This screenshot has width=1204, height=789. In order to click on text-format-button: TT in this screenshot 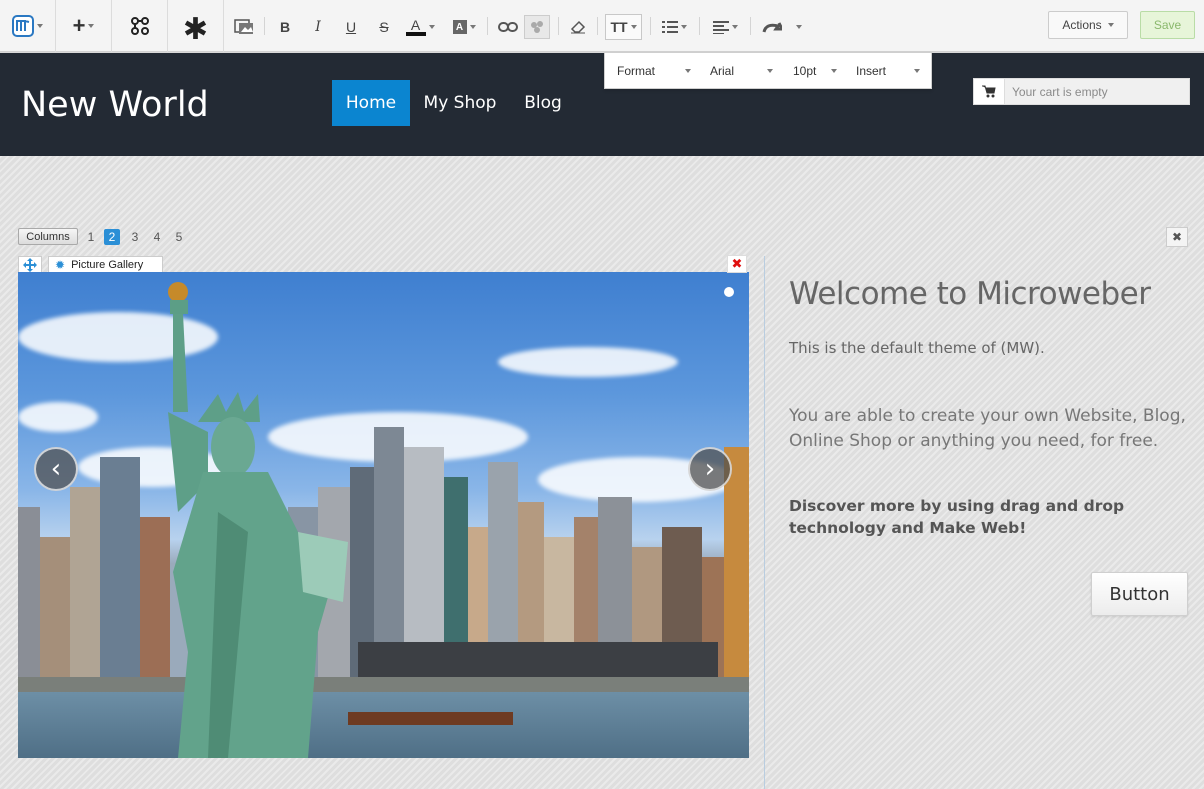, I will do `click(623, 27)`.